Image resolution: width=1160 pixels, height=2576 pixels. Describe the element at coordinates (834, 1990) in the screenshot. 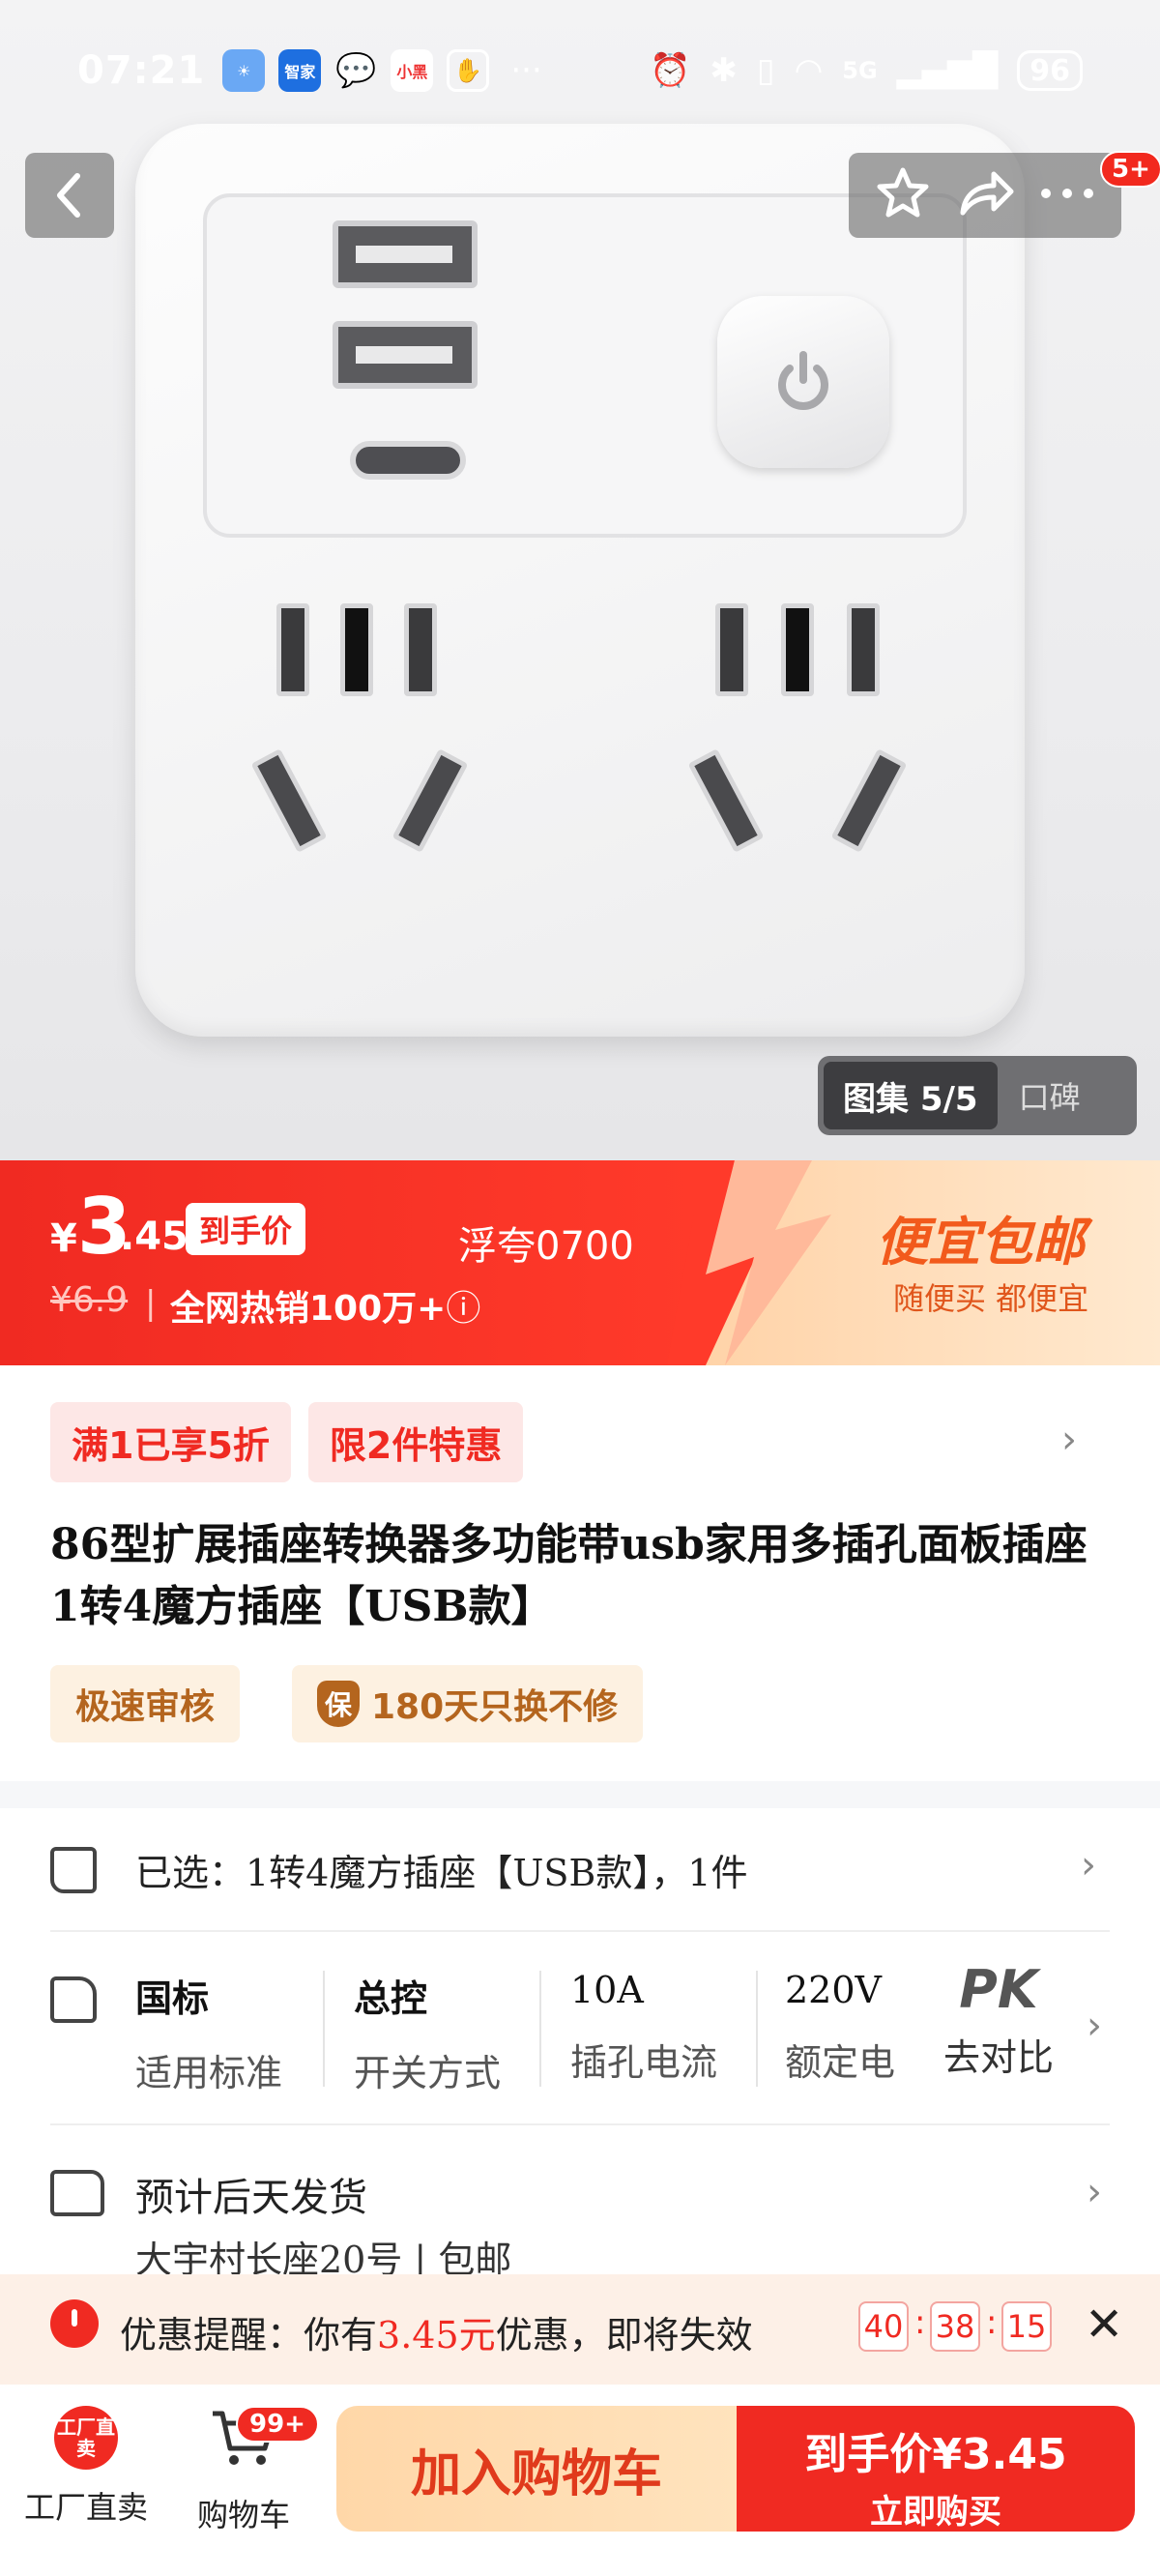

I see `spec-value: 220V` at that location.